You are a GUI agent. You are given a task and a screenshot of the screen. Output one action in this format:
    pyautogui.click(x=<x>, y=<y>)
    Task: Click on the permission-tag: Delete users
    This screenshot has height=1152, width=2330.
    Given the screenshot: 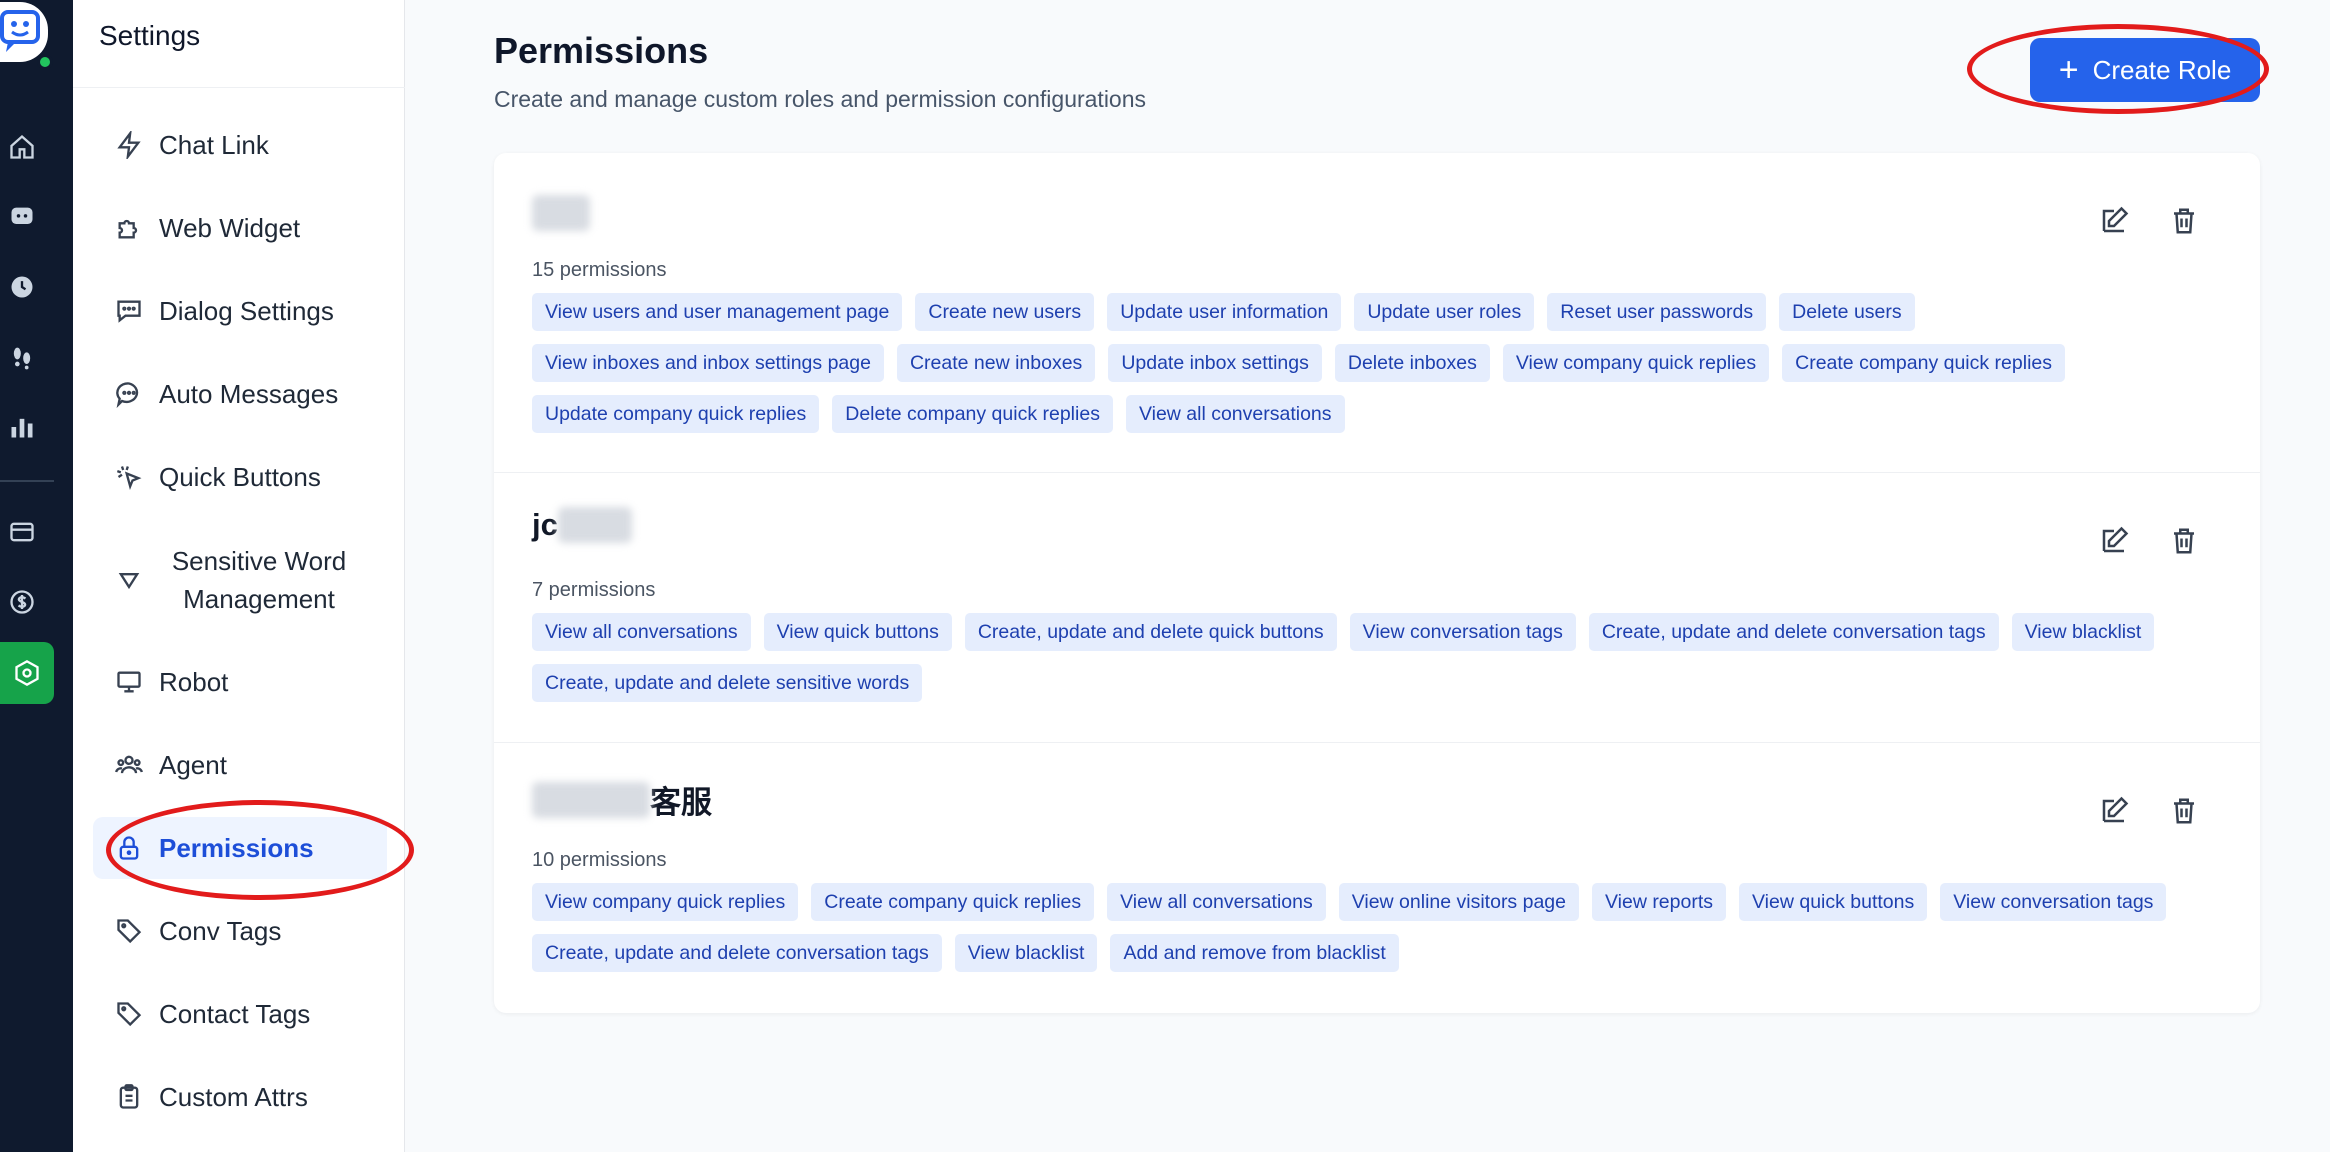 What is the action you would take?
    pyautogui.click(x=1847, y=312)
    